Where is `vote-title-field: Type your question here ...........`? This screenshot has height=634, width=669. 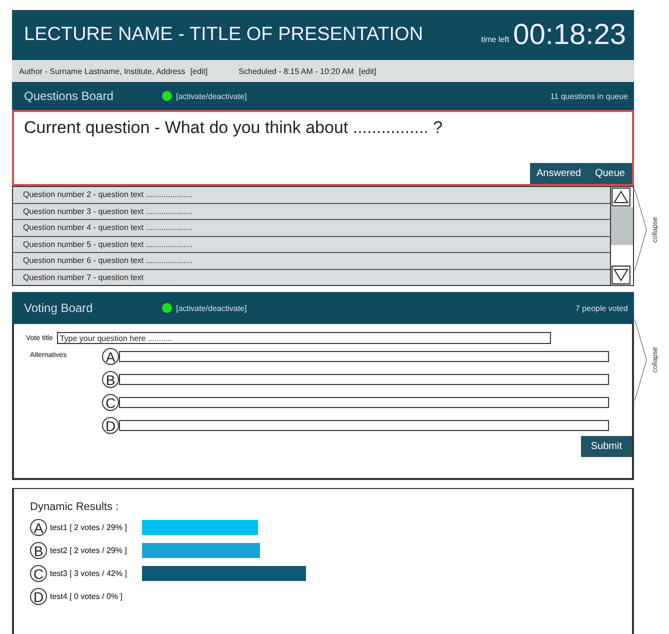
vote-title-field: Type your question here ........... is located at coordinates (303, 338).